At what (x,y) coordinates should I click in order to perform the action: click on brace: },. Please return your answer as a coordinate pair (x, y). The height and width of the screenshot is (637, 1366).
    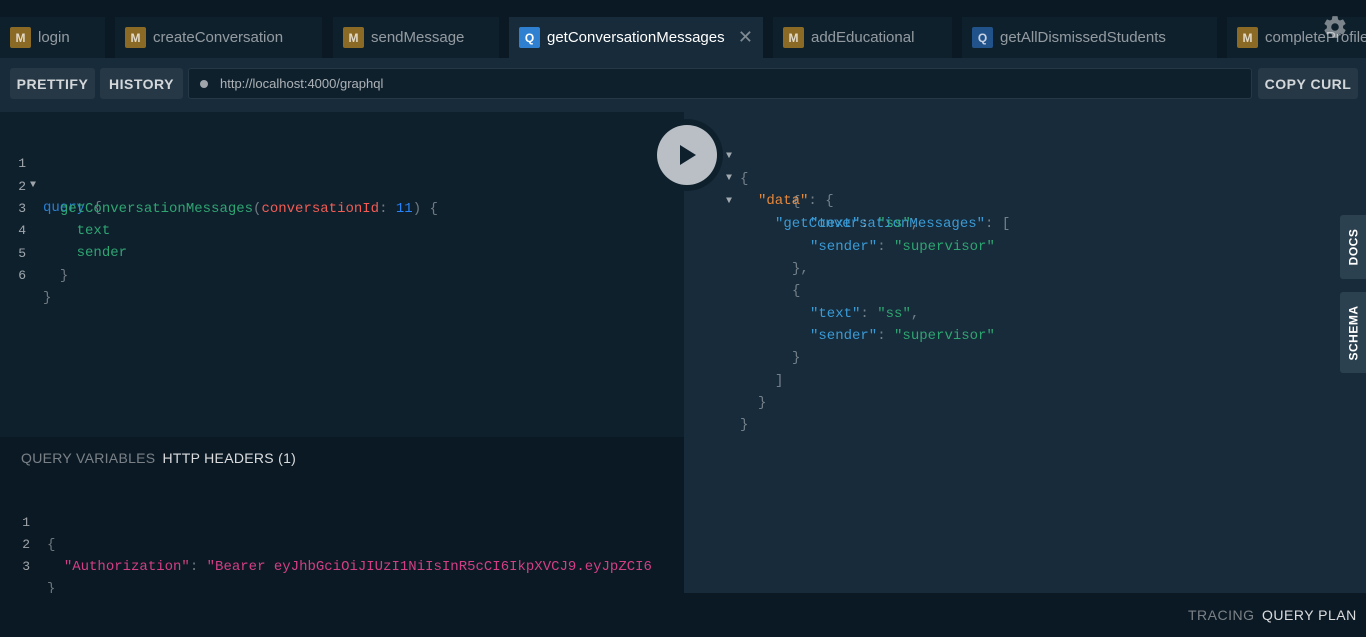
    Looking at the image, I should click on (800, 269).